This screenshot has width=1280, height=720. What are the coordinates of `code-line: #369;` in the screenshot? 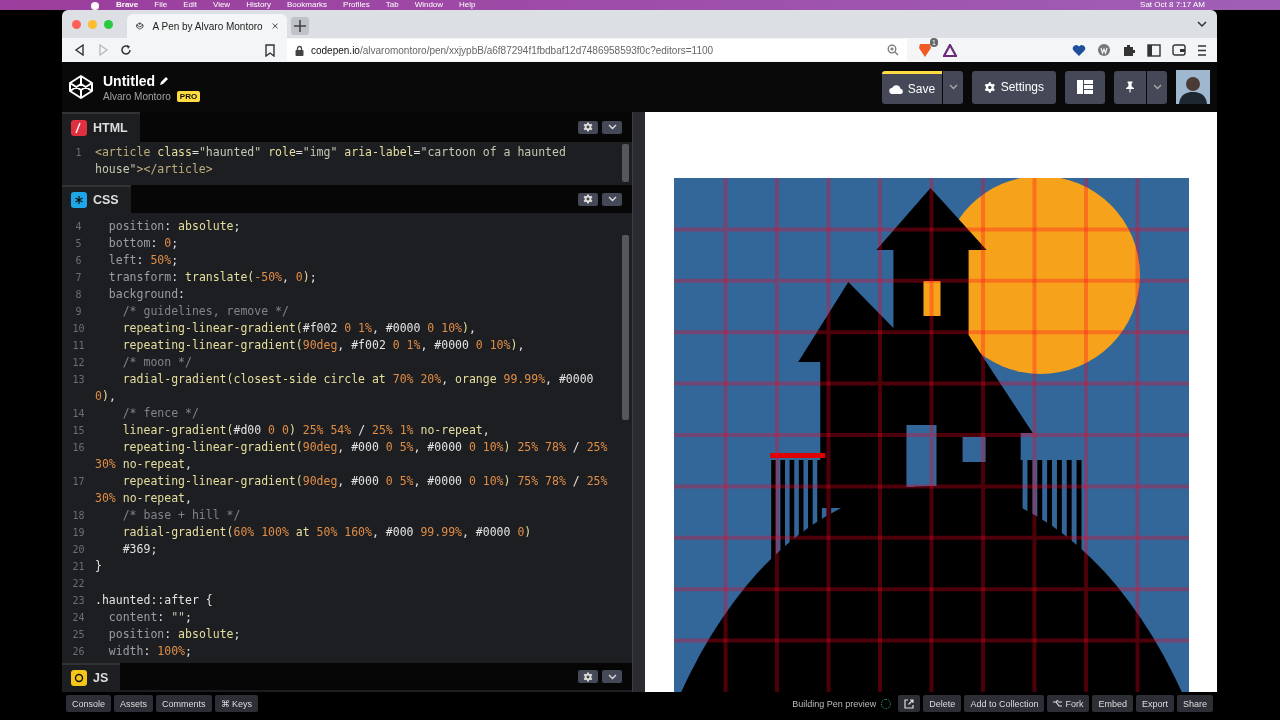 It's located at (139, 549).